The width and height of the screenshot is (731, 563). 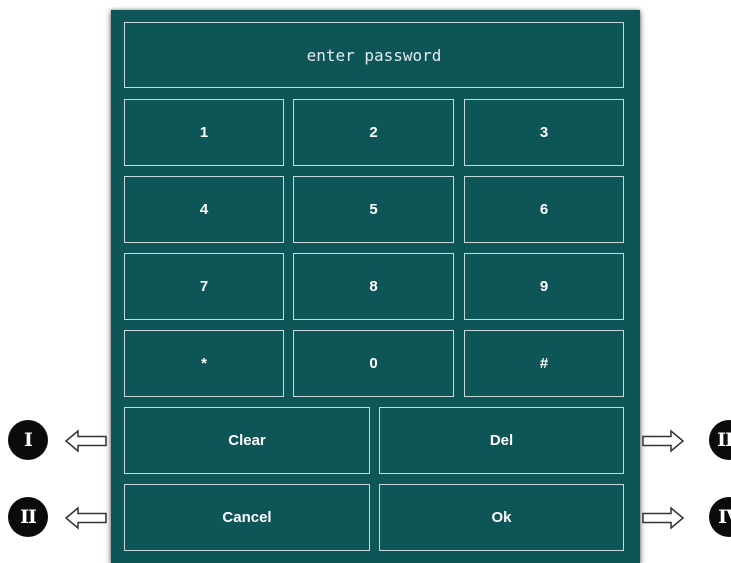 I want to click on key-8-button: 8, so click(x=373, y=286).